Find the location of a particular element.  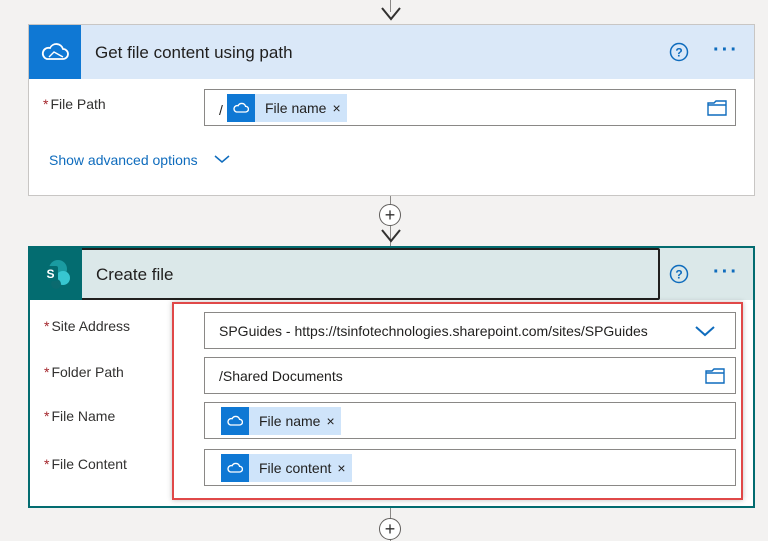

card-header: S Create file ? ··· is located at coordinates (391, 274).